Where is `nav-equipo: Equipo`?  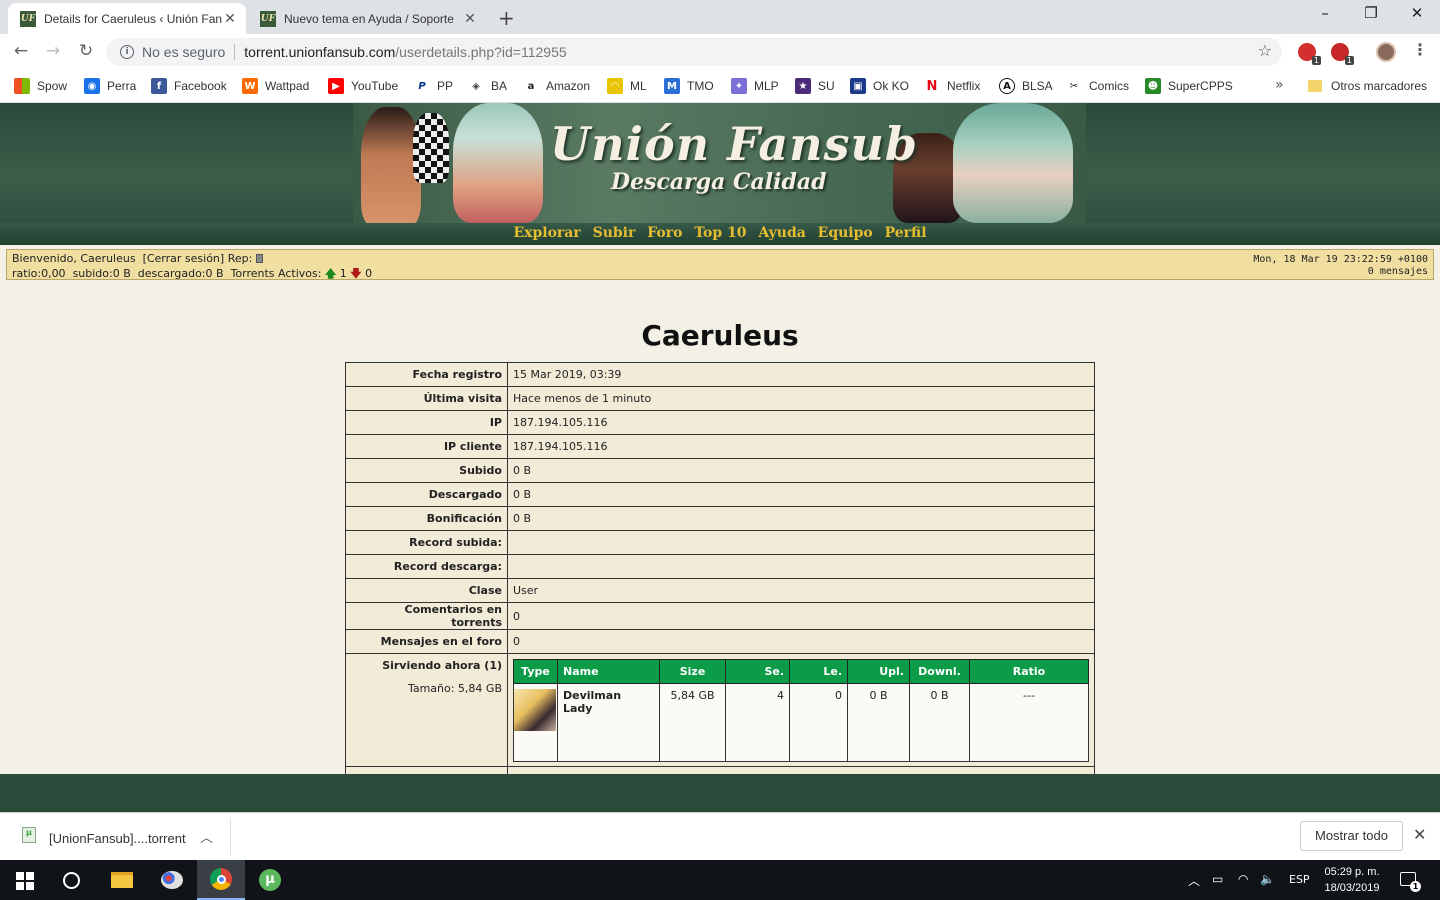 nav-equipo: Equipo is located at coordinates (845, 233).